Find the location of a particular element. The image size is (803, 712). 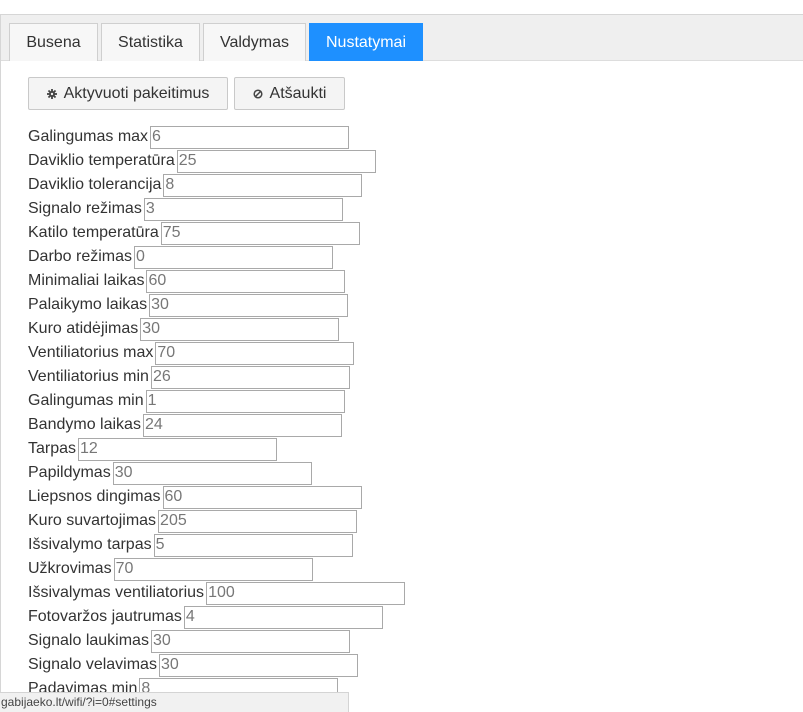

setting-row: Galingumas min is located at coordinates (216, 401).